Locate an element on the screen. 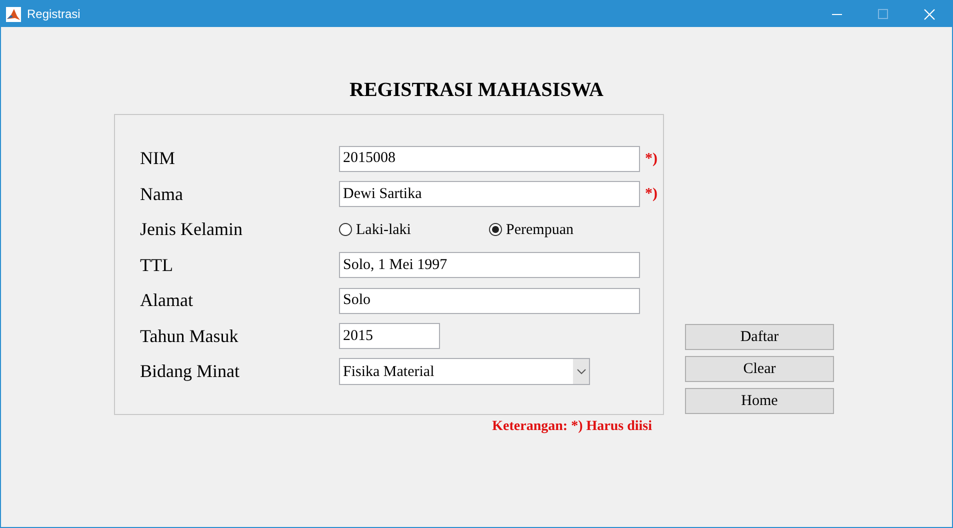 The height and width of the screenshot is (528, 953). action-button: Clear is located at coordinates (759, 369).